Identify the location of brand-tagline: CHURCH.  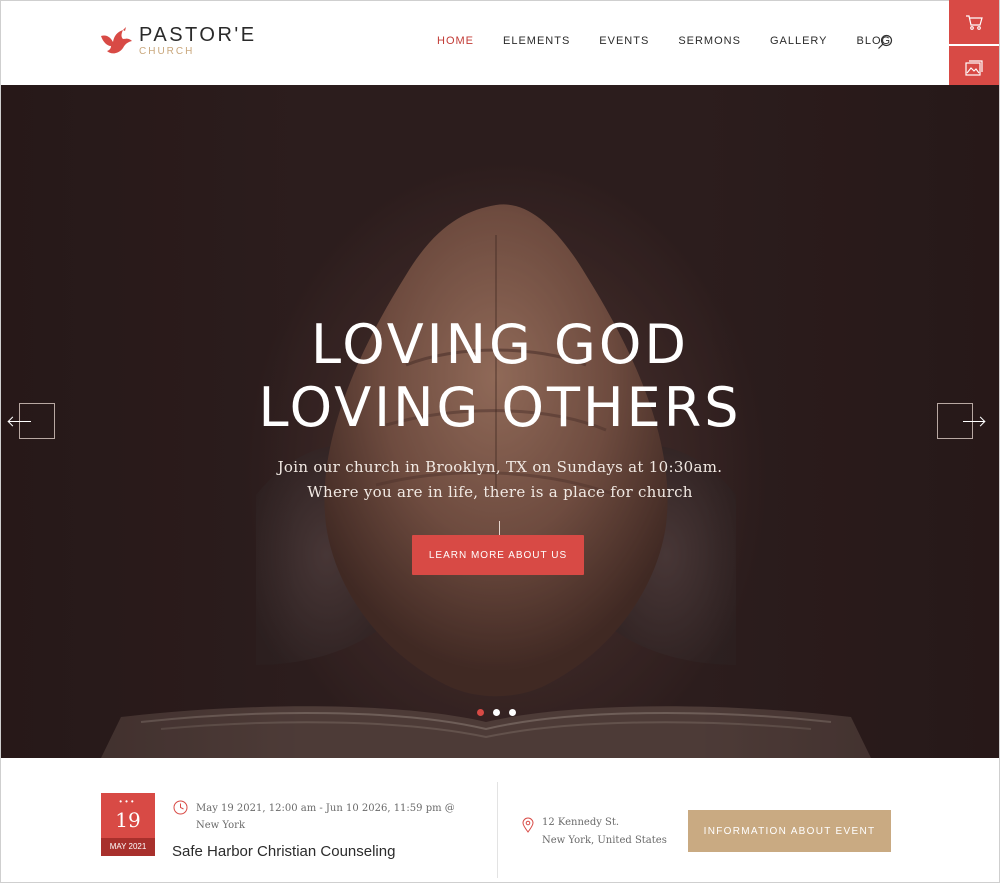
(167, 51).